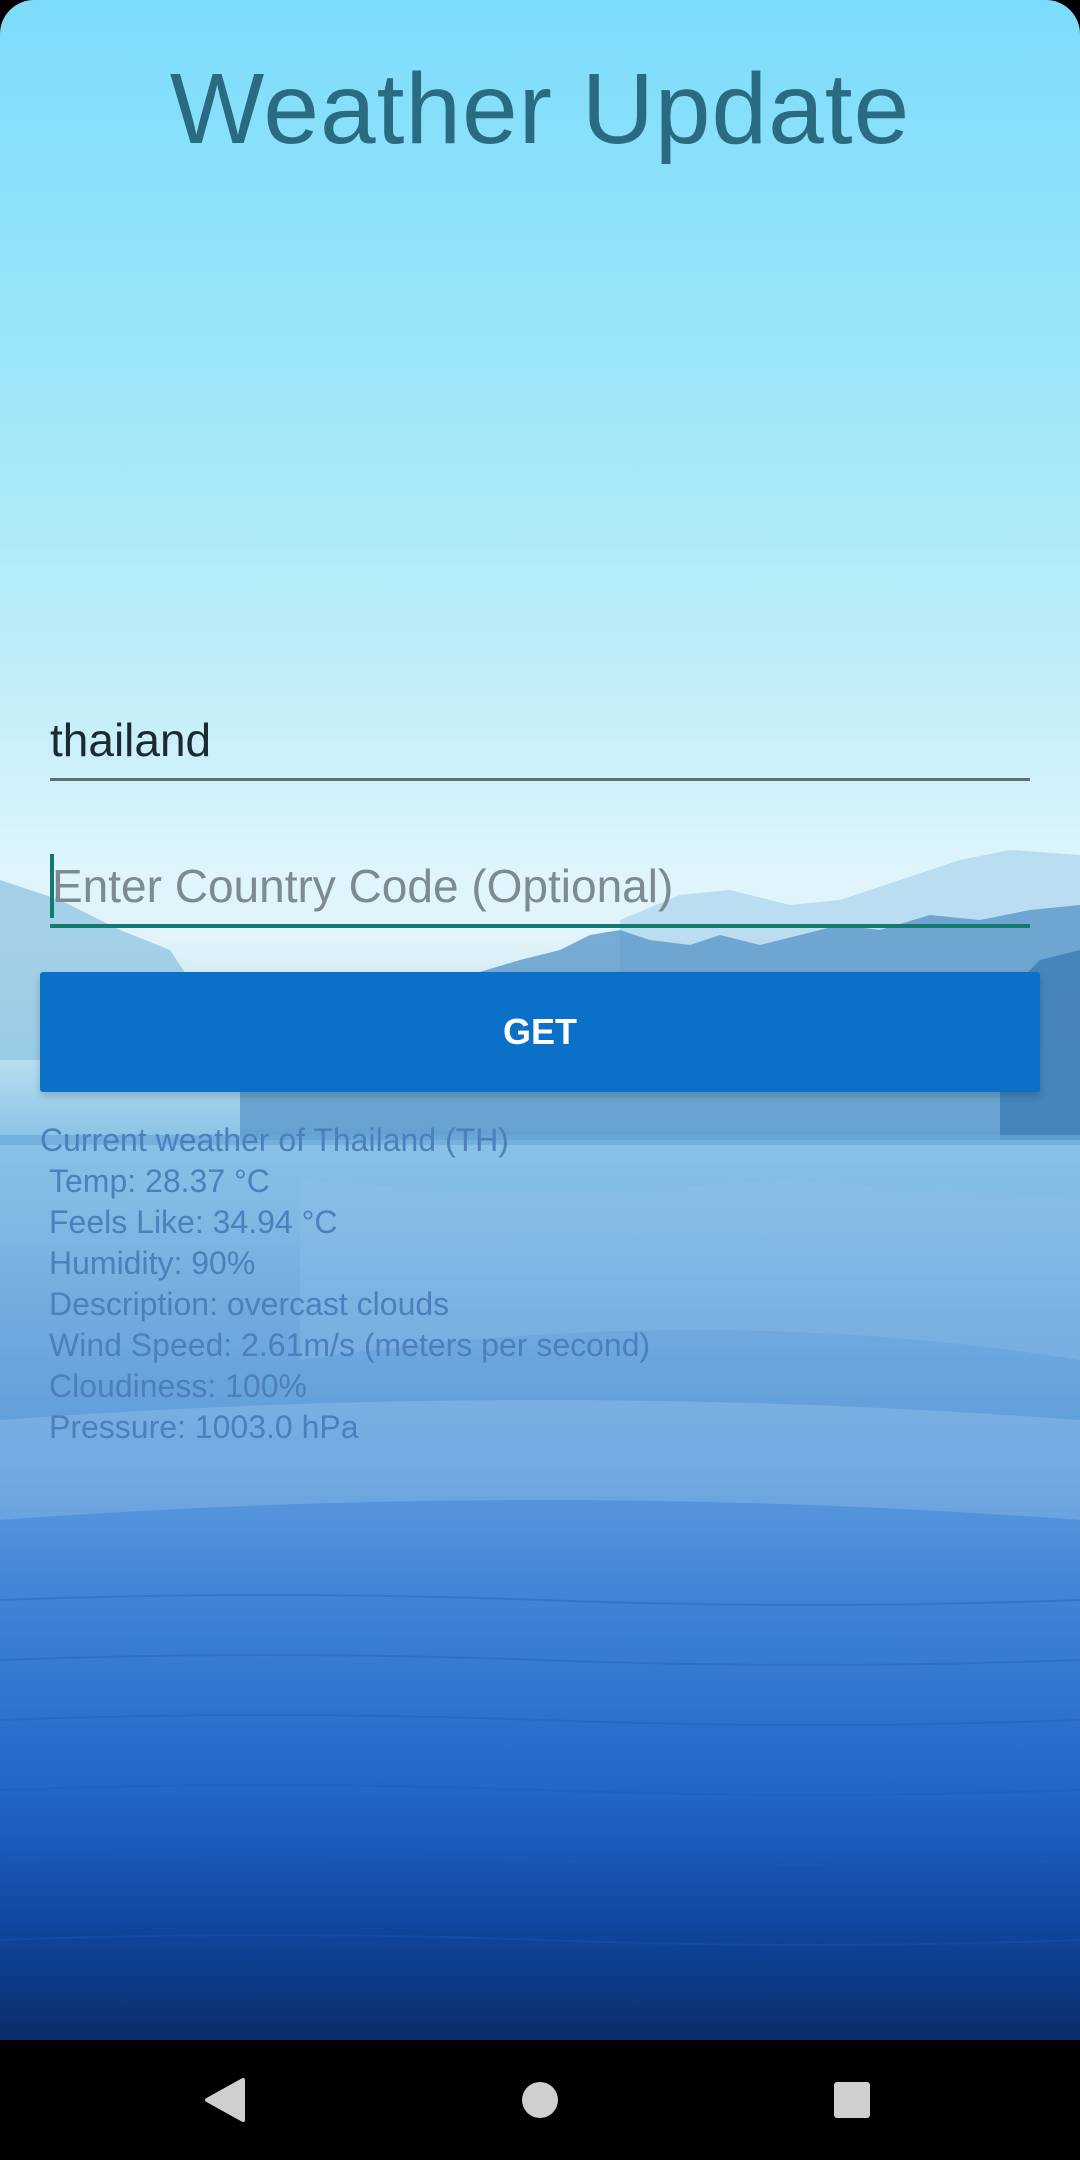 The width and height of the screenshot is (1080, 2160). What do you see at coordinates (52, 886) in the screenshot?
I see `text-cursor` at bounding box center [52, 886].